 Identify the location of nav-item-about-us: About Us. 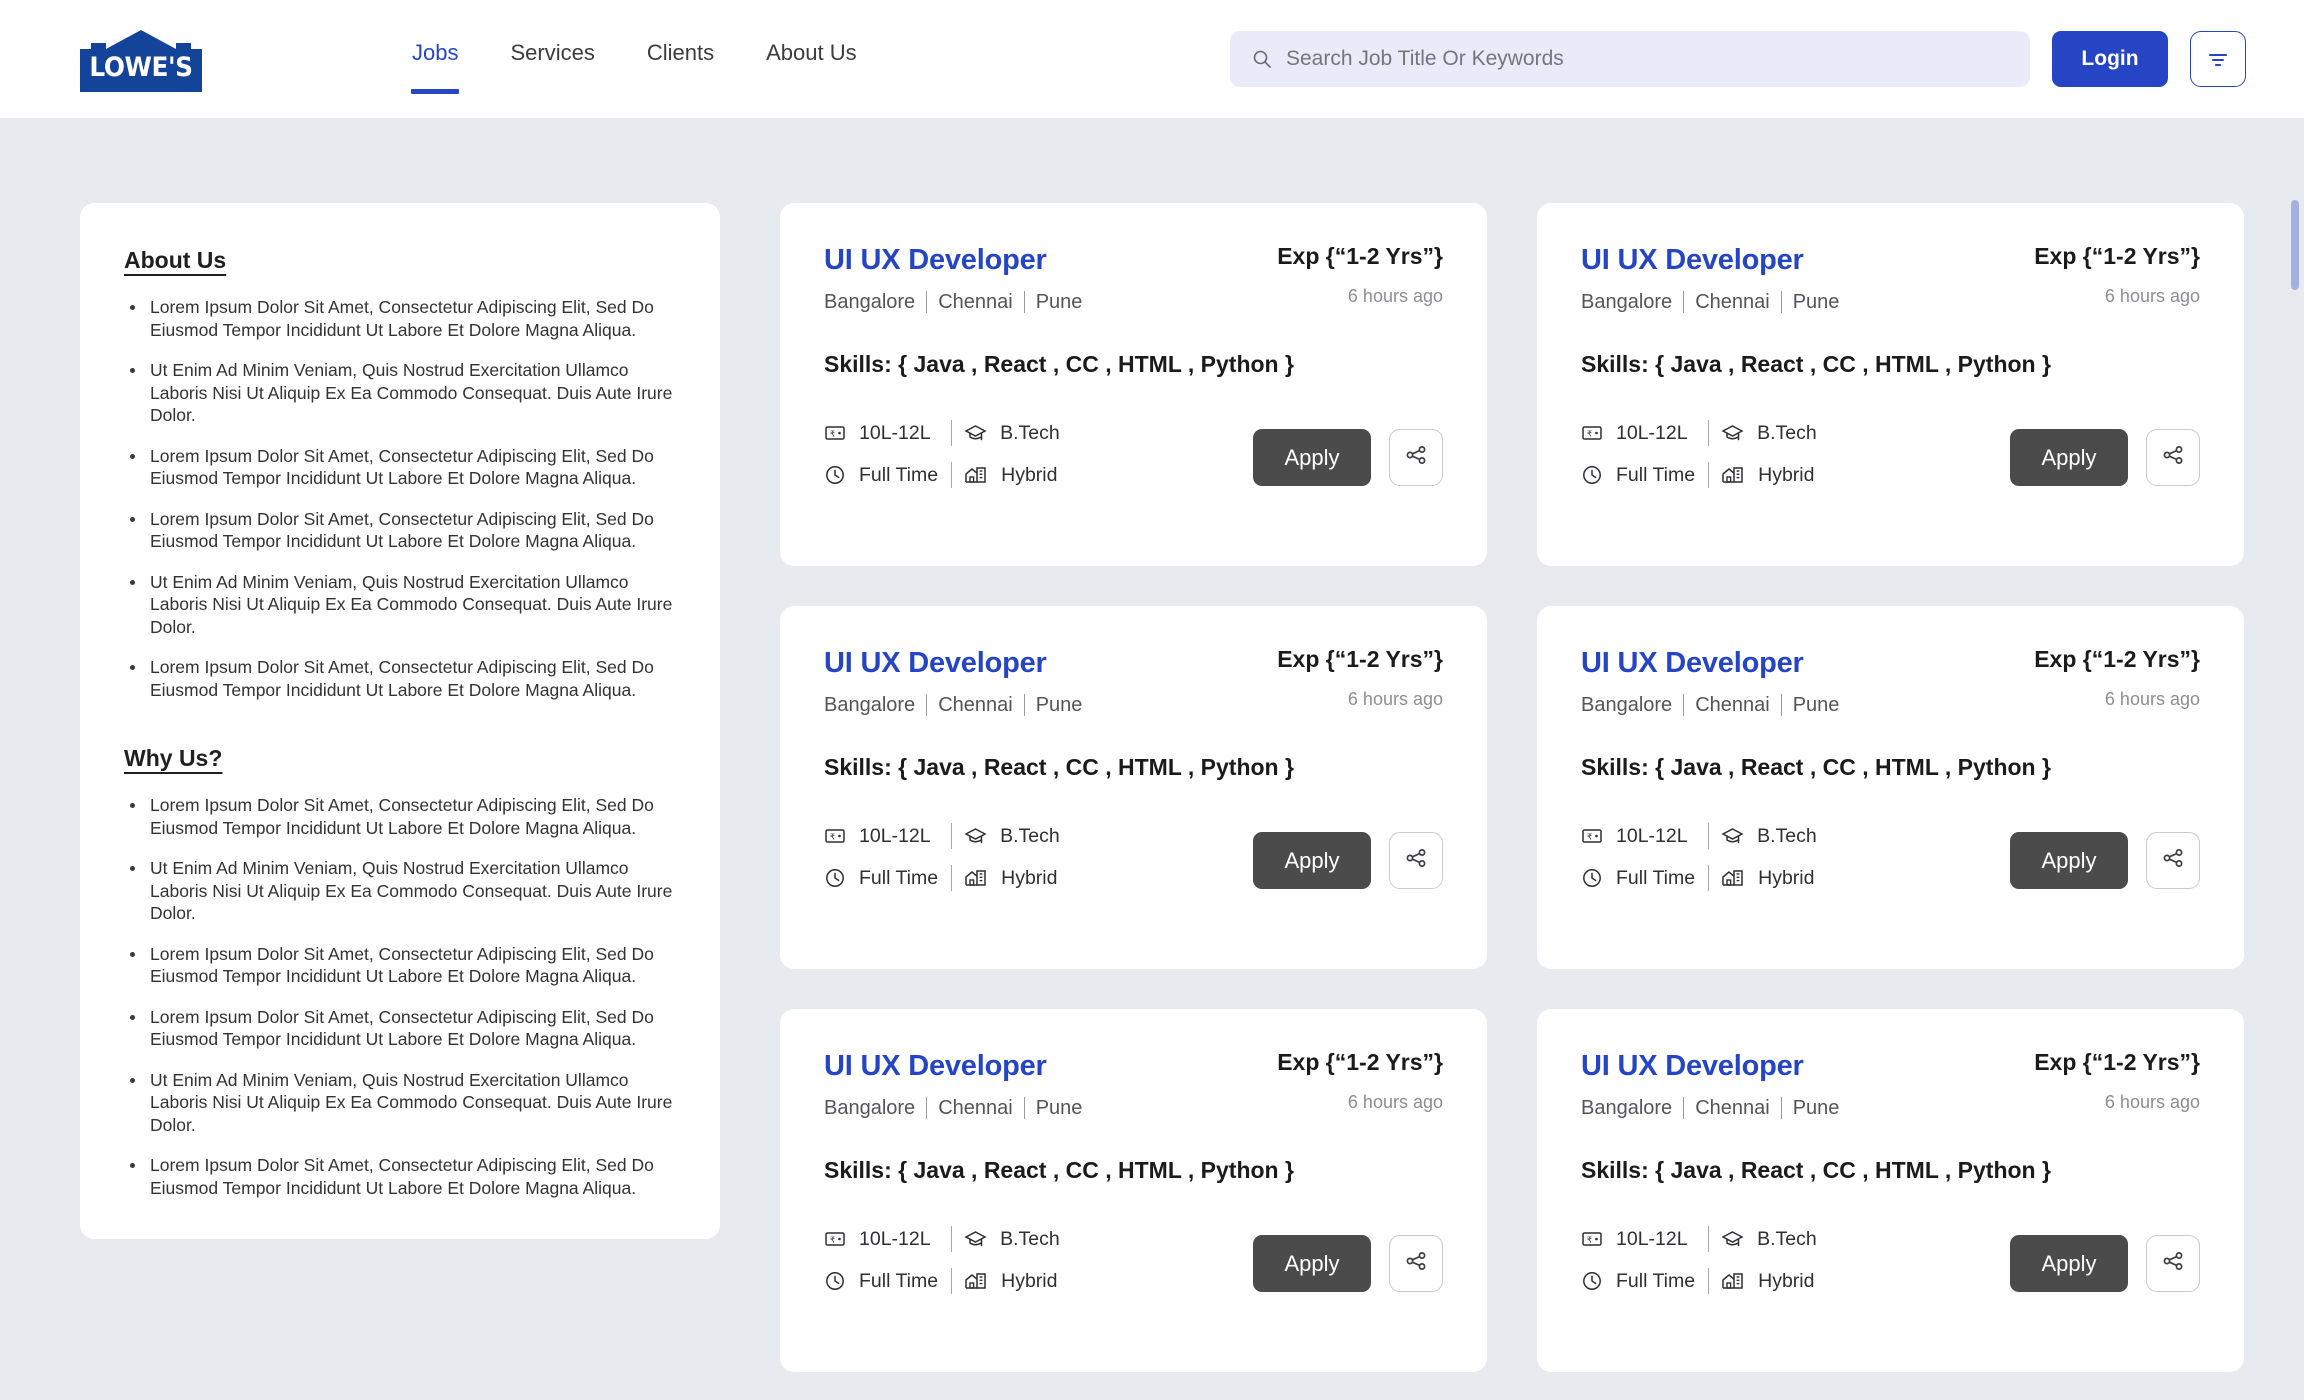
(811, 67).